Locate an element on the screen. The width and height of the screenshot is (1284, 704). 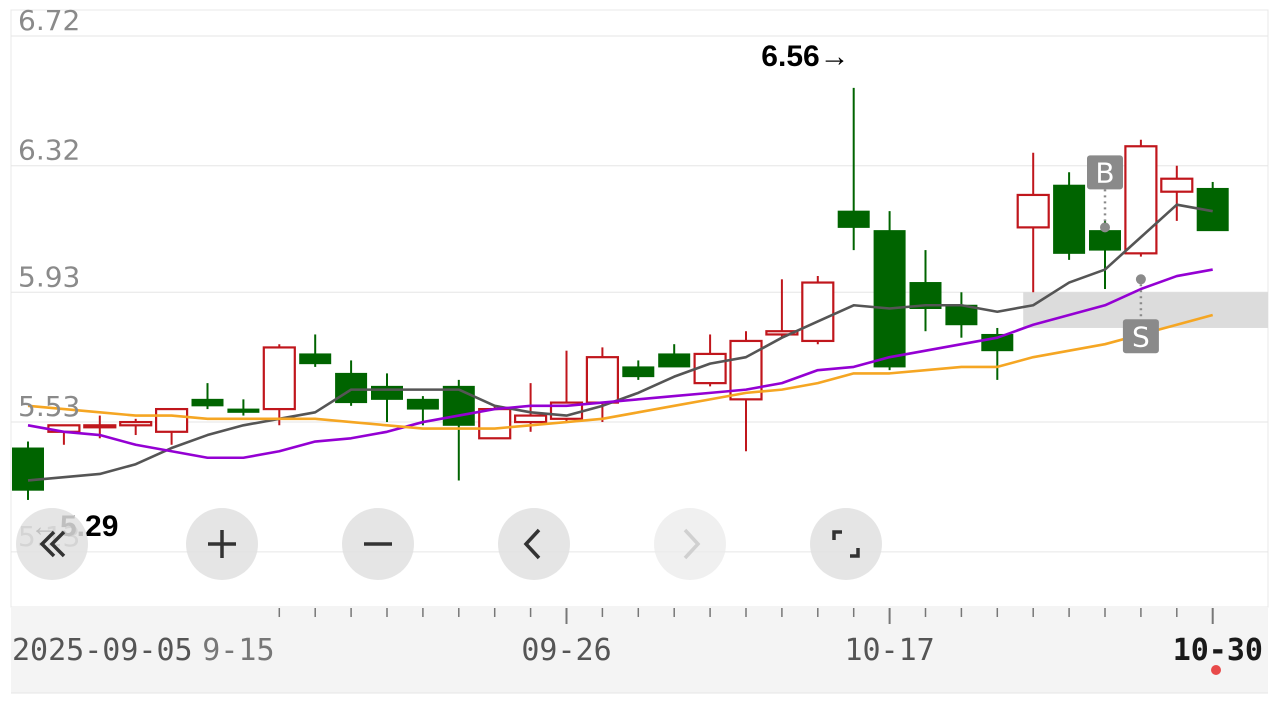
x-axis-background is located at coordinates (639, 650).